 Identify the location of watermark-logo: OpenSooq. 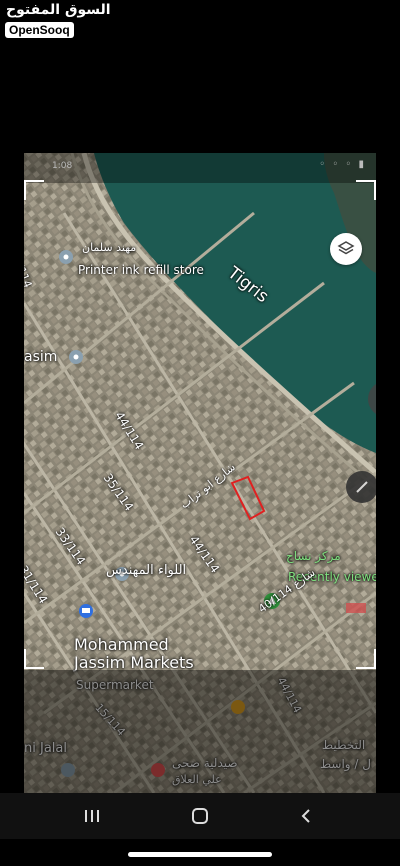
(39, 30).